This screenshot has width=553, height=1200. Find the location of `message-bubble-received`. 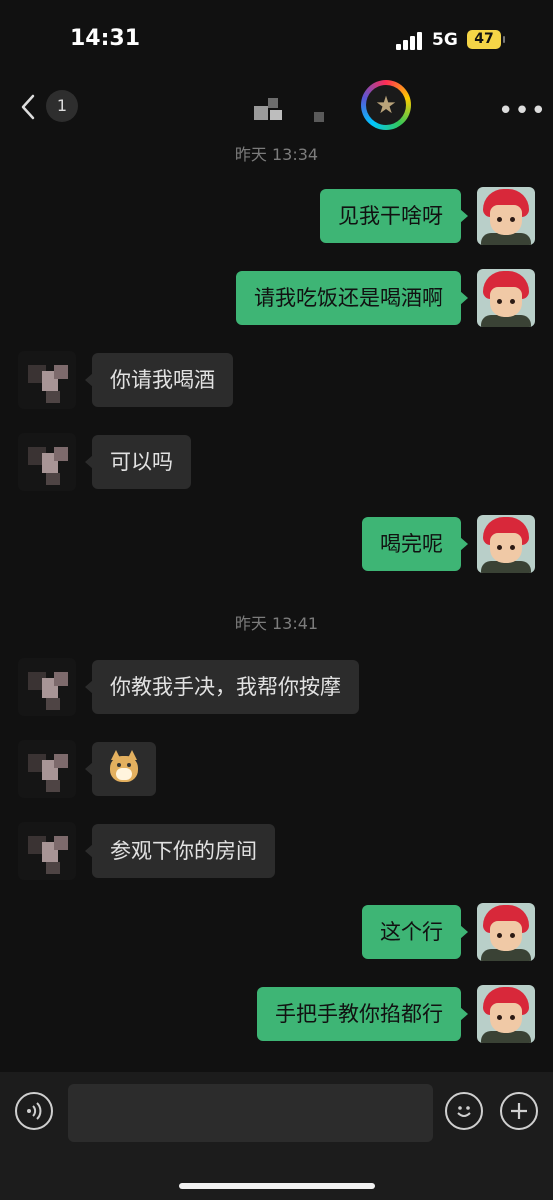

message-bubble-received is located at coordinates (120, 769).